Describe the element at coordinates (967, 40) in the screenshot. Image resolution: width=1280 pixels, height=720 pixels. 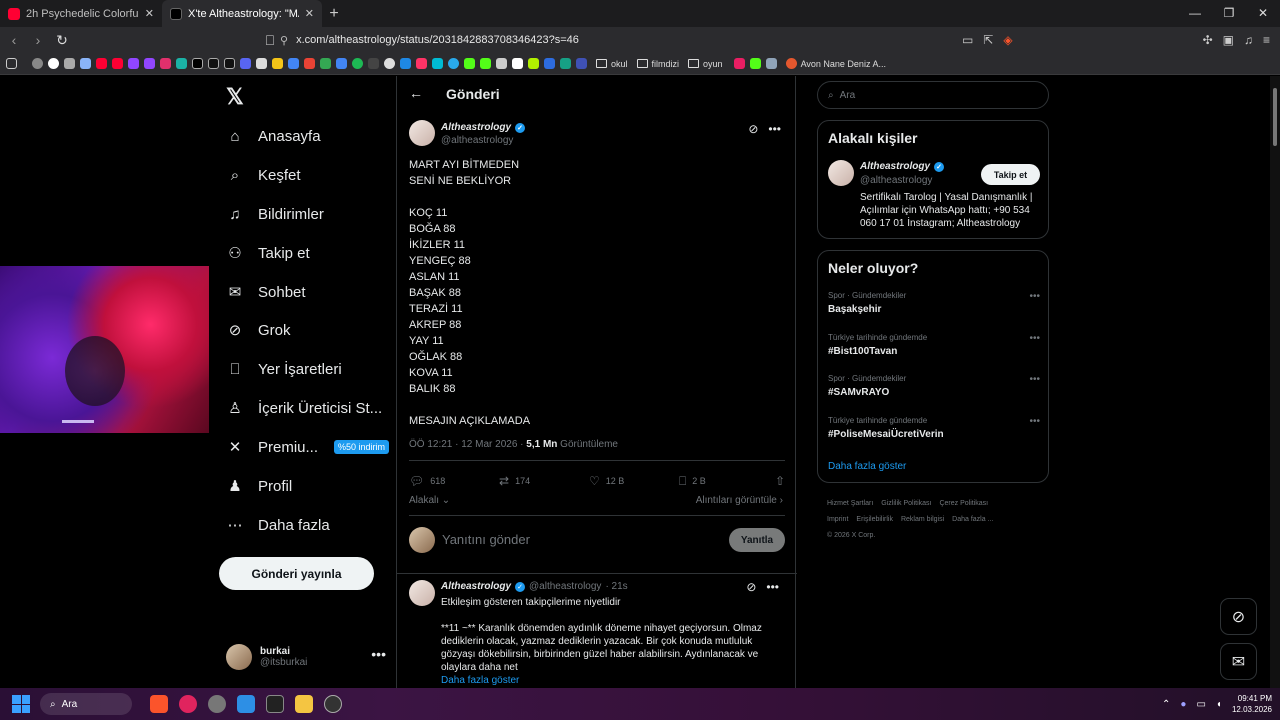
I see `cast-icon: ▭` at that location.